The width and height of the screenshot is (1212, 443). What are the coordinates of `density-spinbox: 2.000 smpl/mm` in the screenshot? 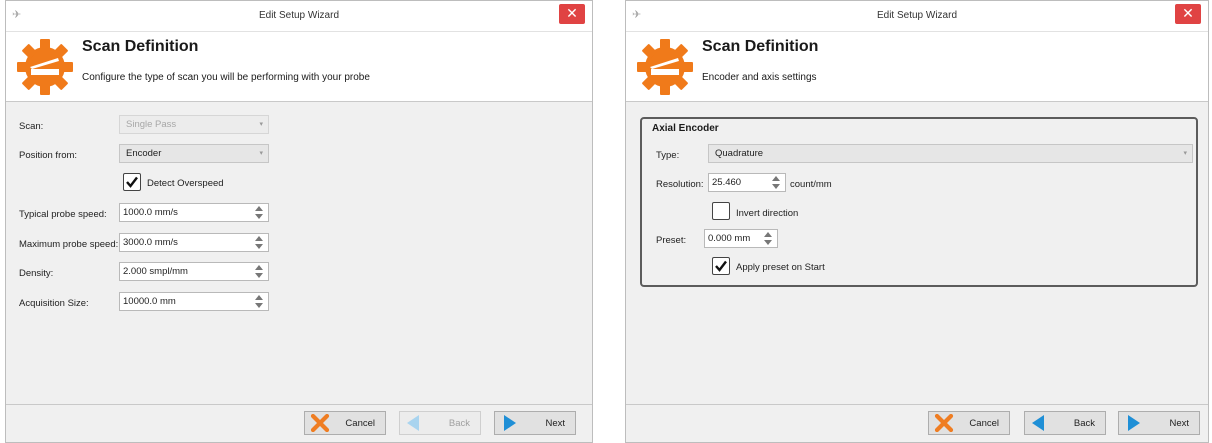 It's located at (194, 271).